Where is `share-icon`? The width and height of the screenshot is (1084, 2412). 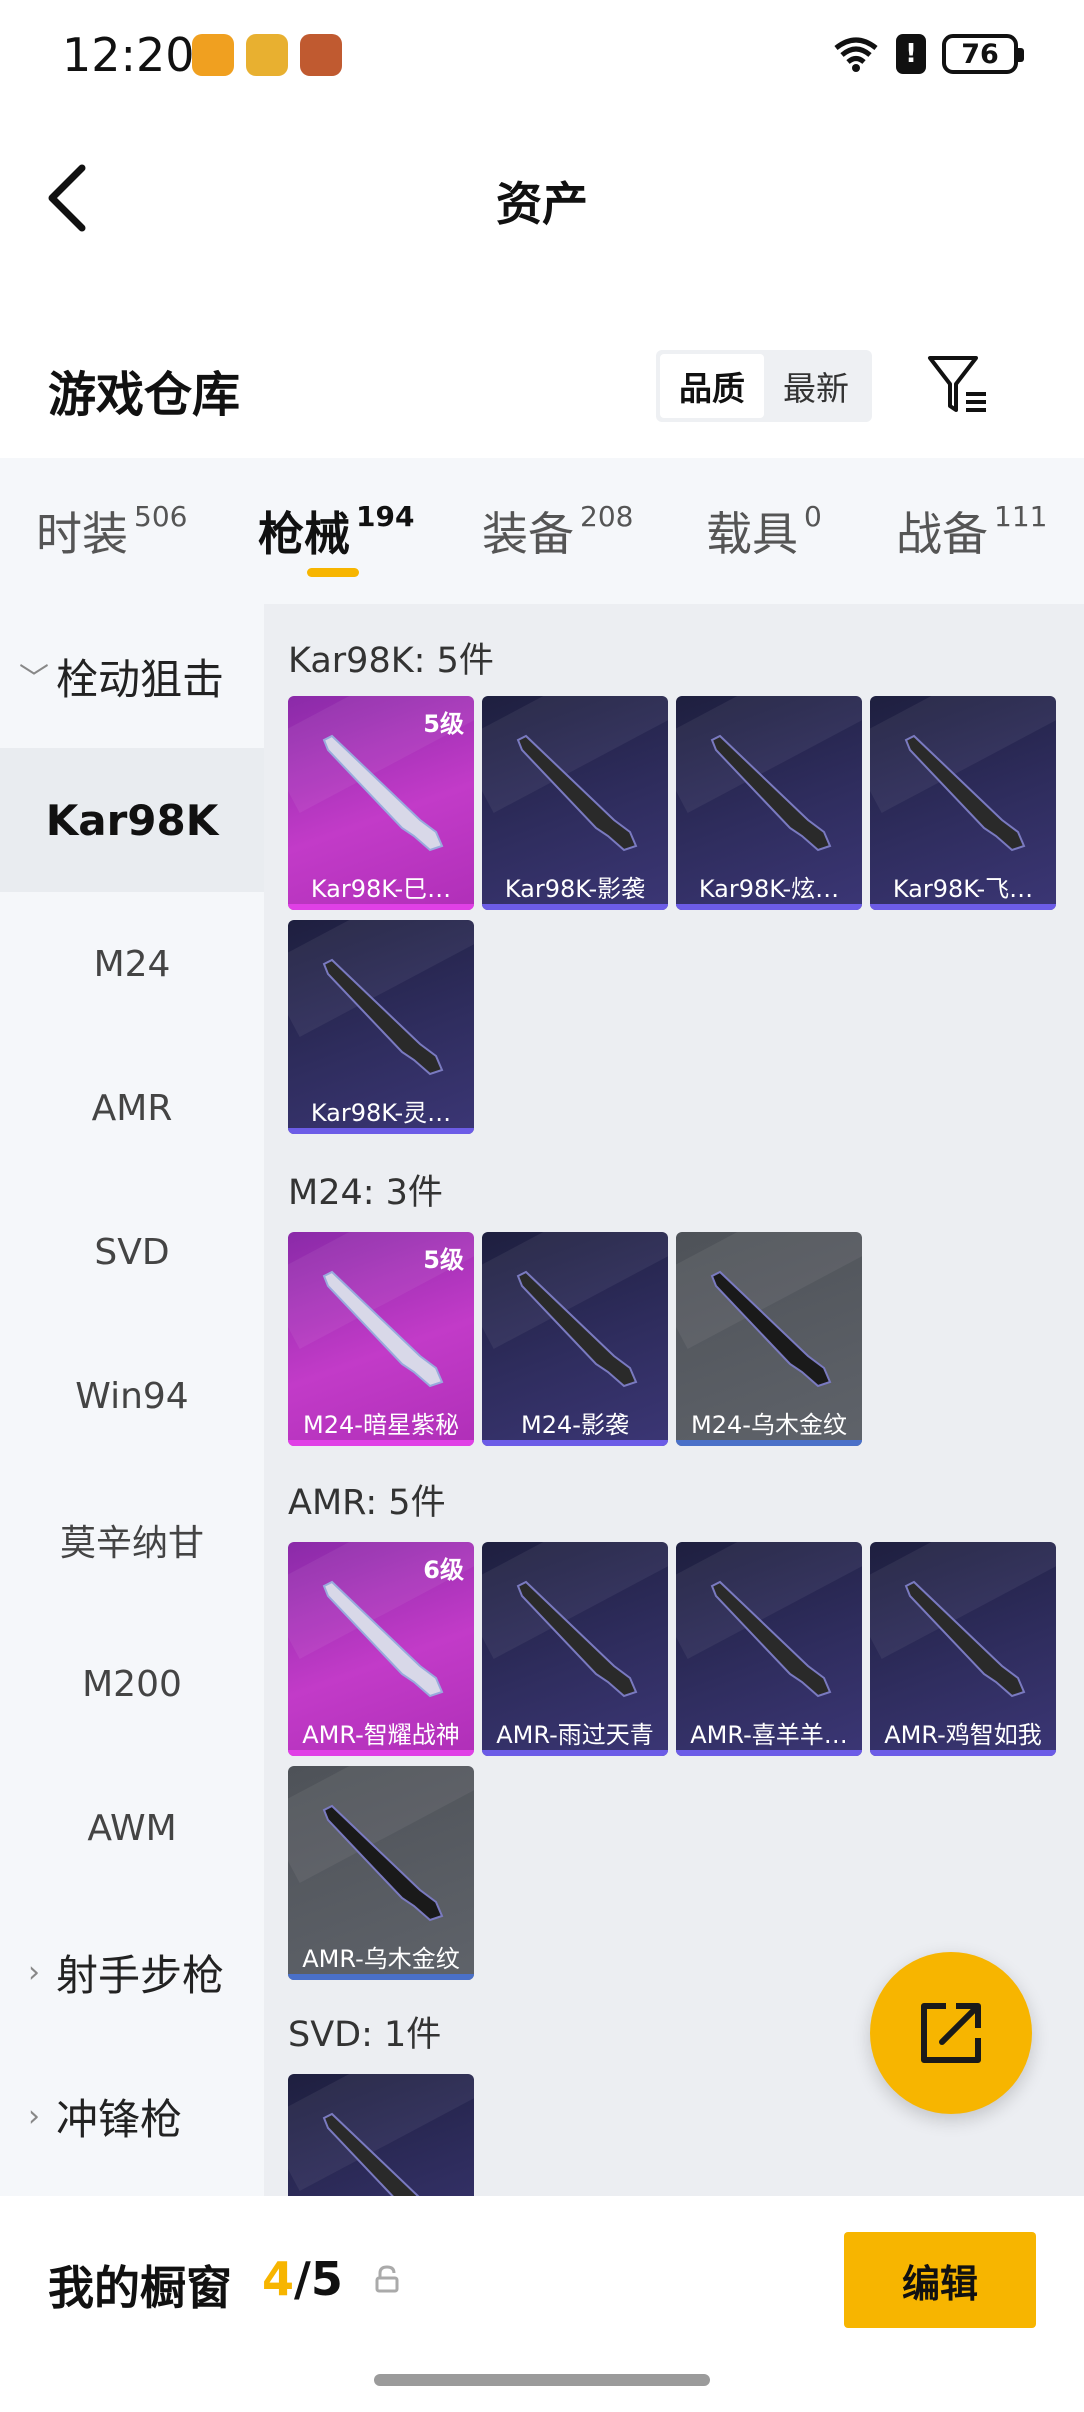 share-icon is located at coordinates (951, 2033).